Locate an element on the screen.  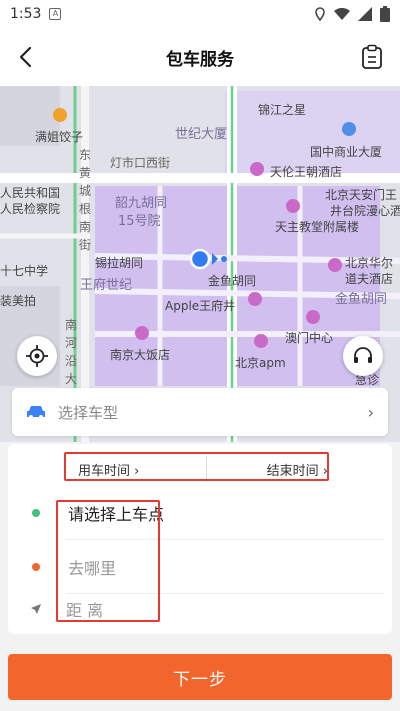
map-label: 锡拉胡同 is located at coordinates (119, 263).